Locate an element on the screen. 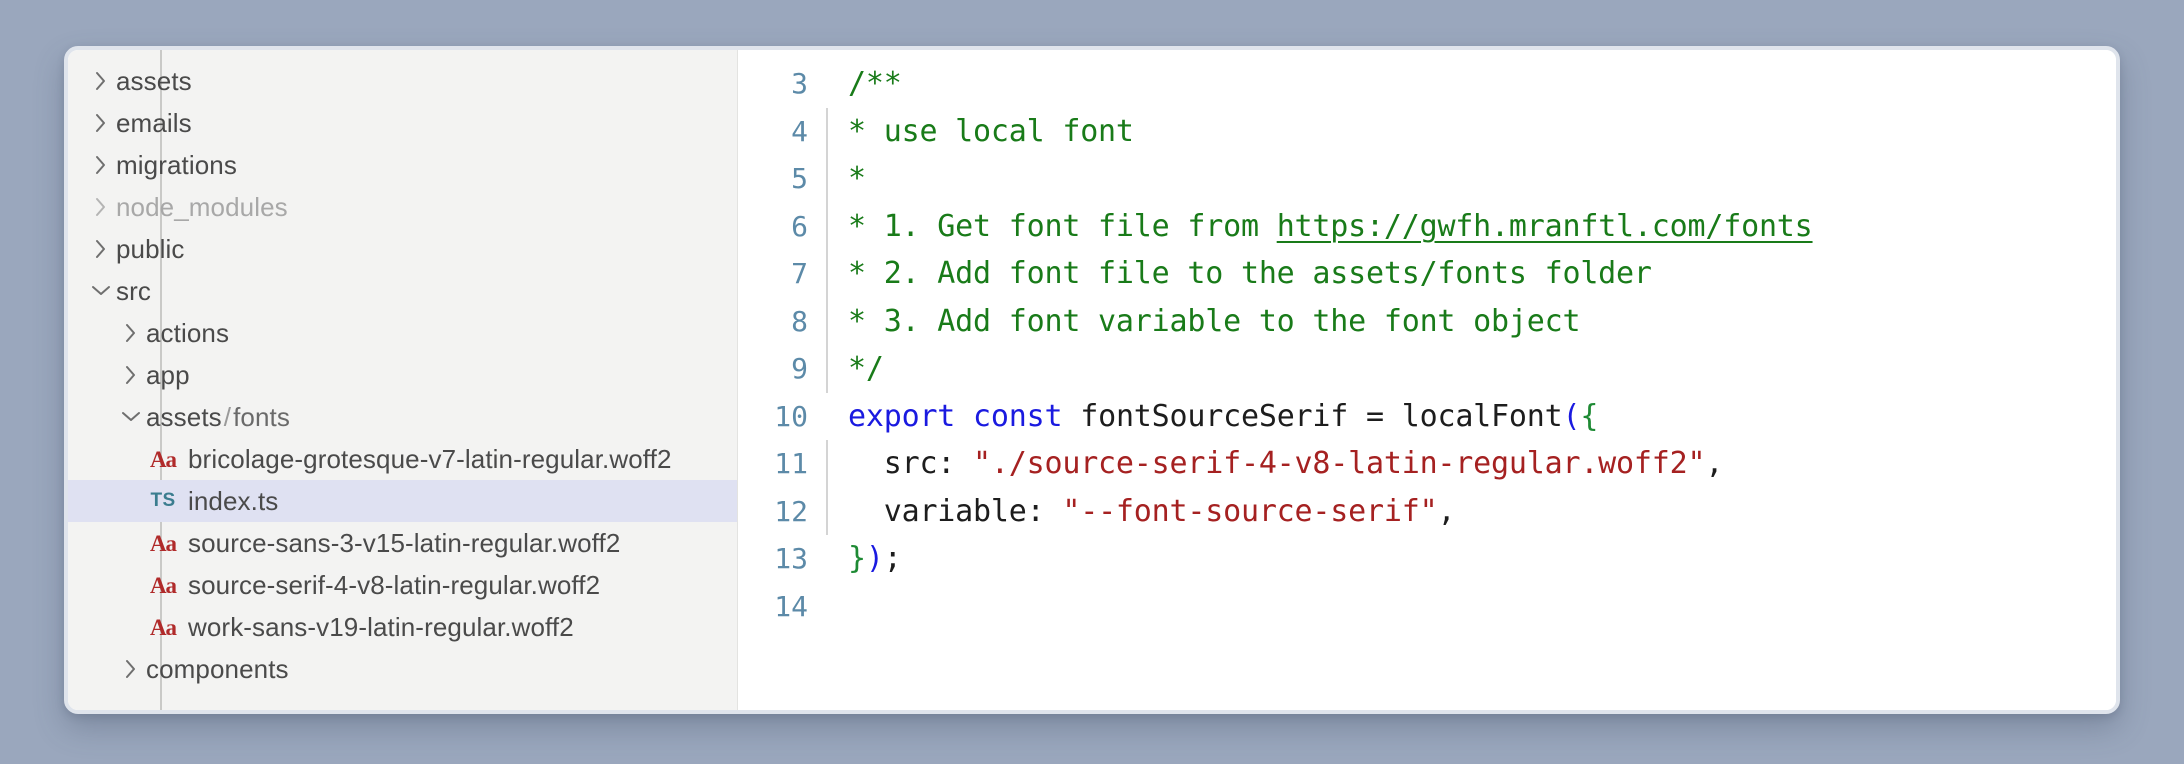 The height and width of the screenshot is (764, 2184). tree-item-label: work-sans-v19-latin-regular.woff2 is located at coordinates (381, 626).